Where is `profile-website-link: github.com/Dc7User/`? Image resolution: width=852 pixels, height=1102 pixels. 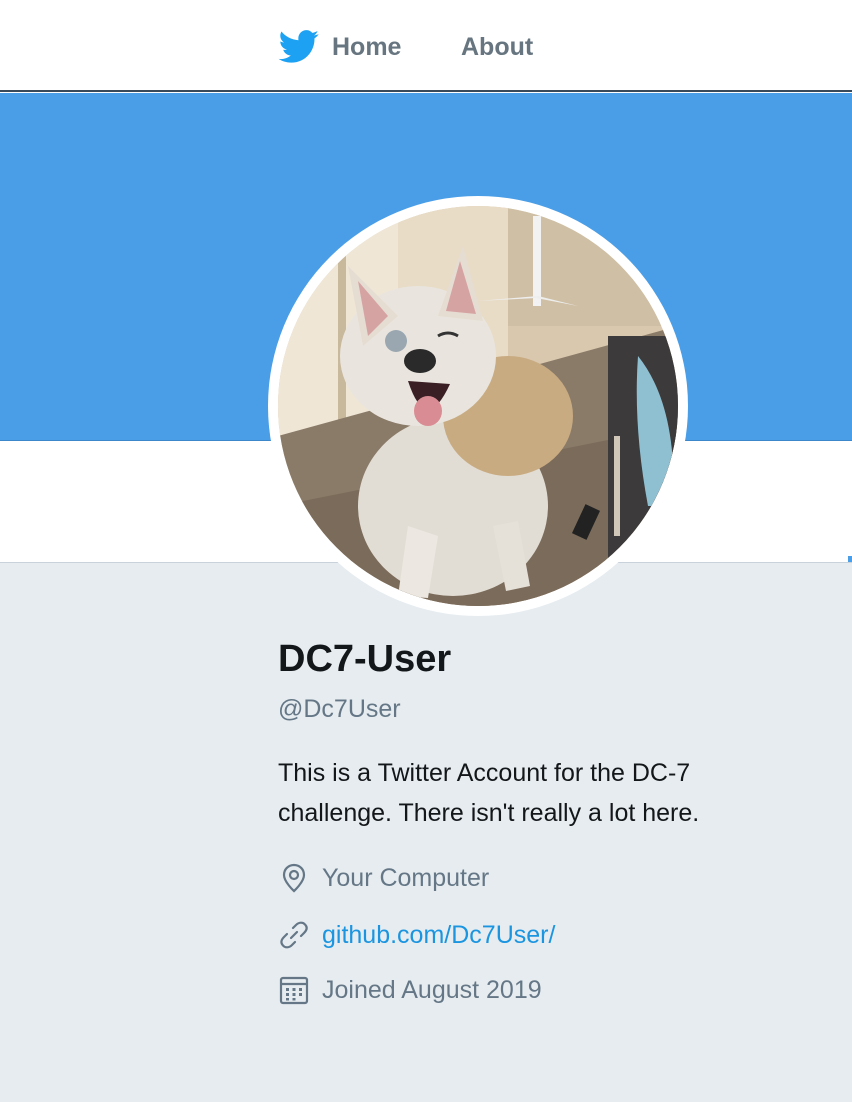
profile-website-link: github.com/Dc7User/ is located at coordinates (438, 935).